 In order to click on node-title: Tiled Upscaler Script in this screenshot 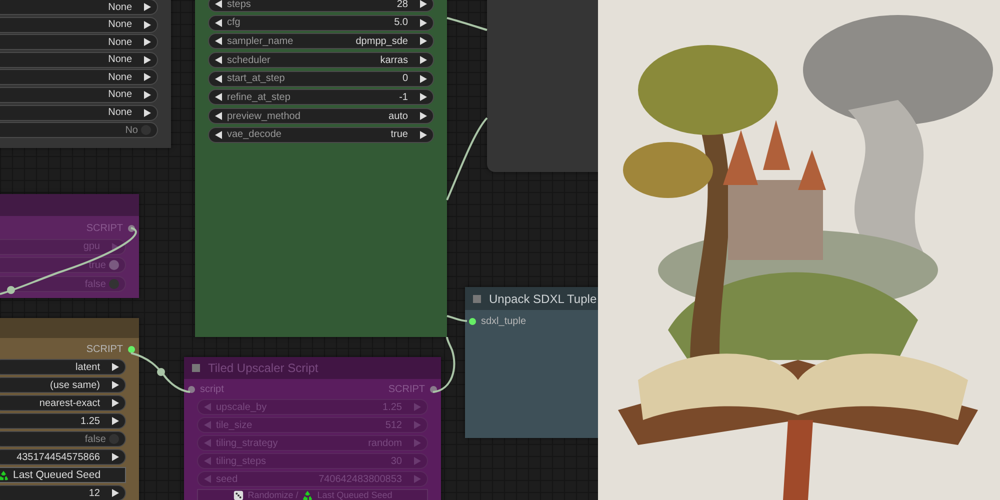, I will do `click(263, 368)`.